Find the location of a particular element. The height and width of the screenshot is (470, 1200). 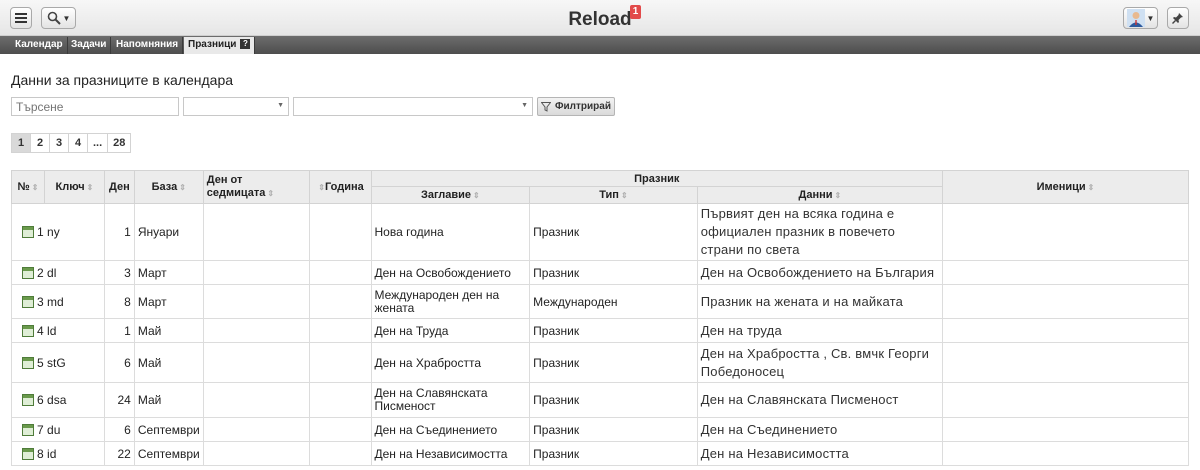

row-id-cell: 4 ld is located at coordinates (58, 330).